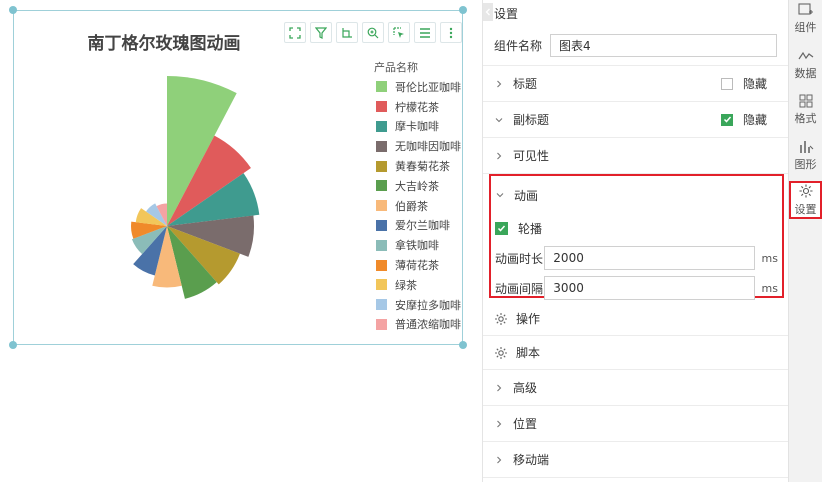 This screenshot has width=822, height=482. What do you see at coordinates (769, 258) in the screenshot?
I see `duration-unit: ms` at bounding box center [769, 258].